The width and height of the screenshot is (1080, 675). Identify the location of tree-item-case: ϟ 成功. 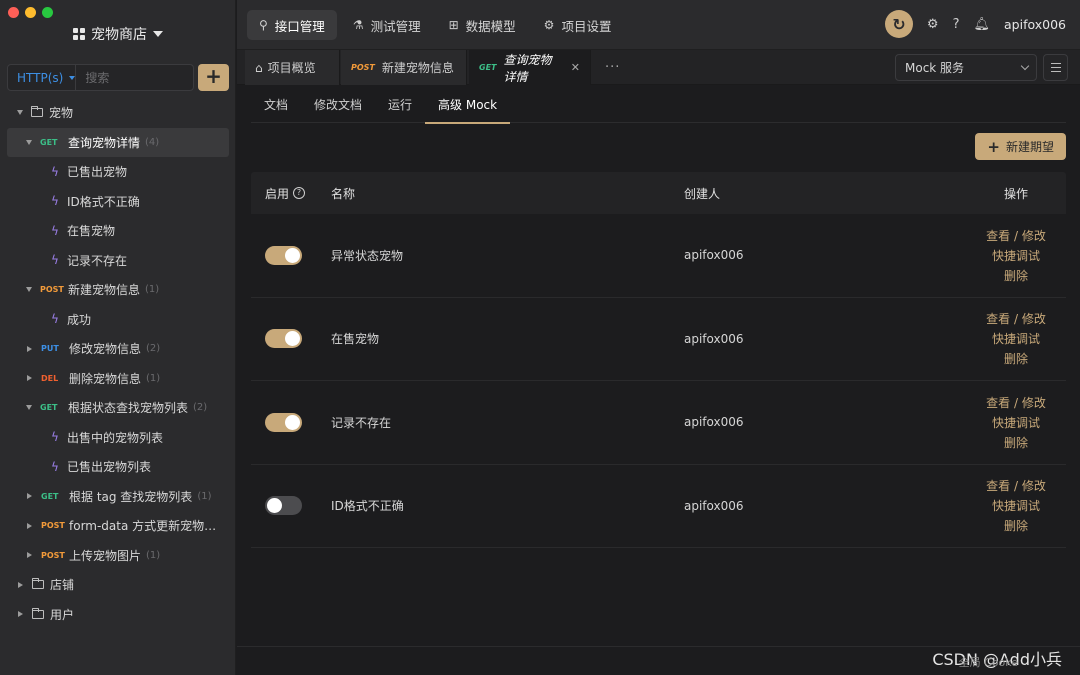
(118, 320).